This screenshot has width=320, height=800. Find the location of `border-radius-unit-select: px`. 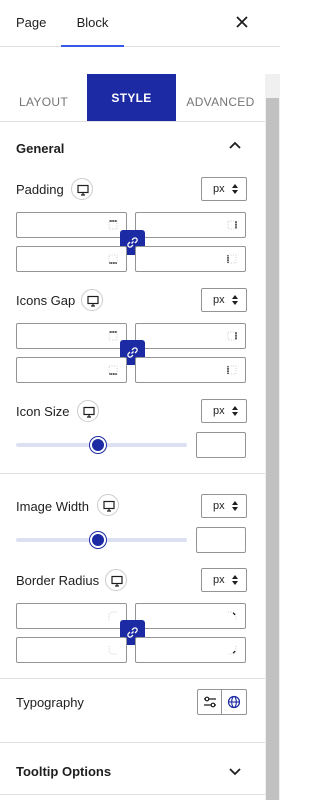

border-radius-unit-select: px is located at coordinates (224, 580).